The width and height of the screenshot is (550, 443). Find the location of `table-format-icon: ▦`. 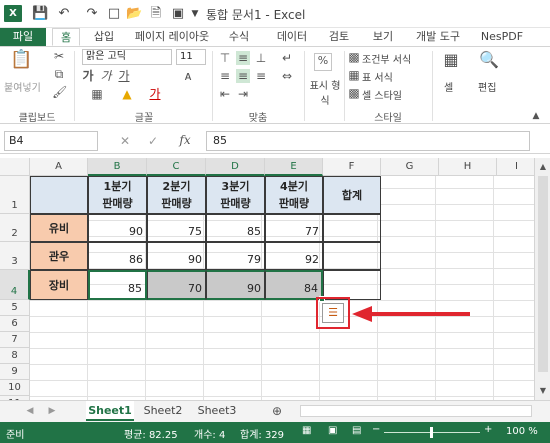

table-format-icon: ▦ is located at coordinates (354, 75).